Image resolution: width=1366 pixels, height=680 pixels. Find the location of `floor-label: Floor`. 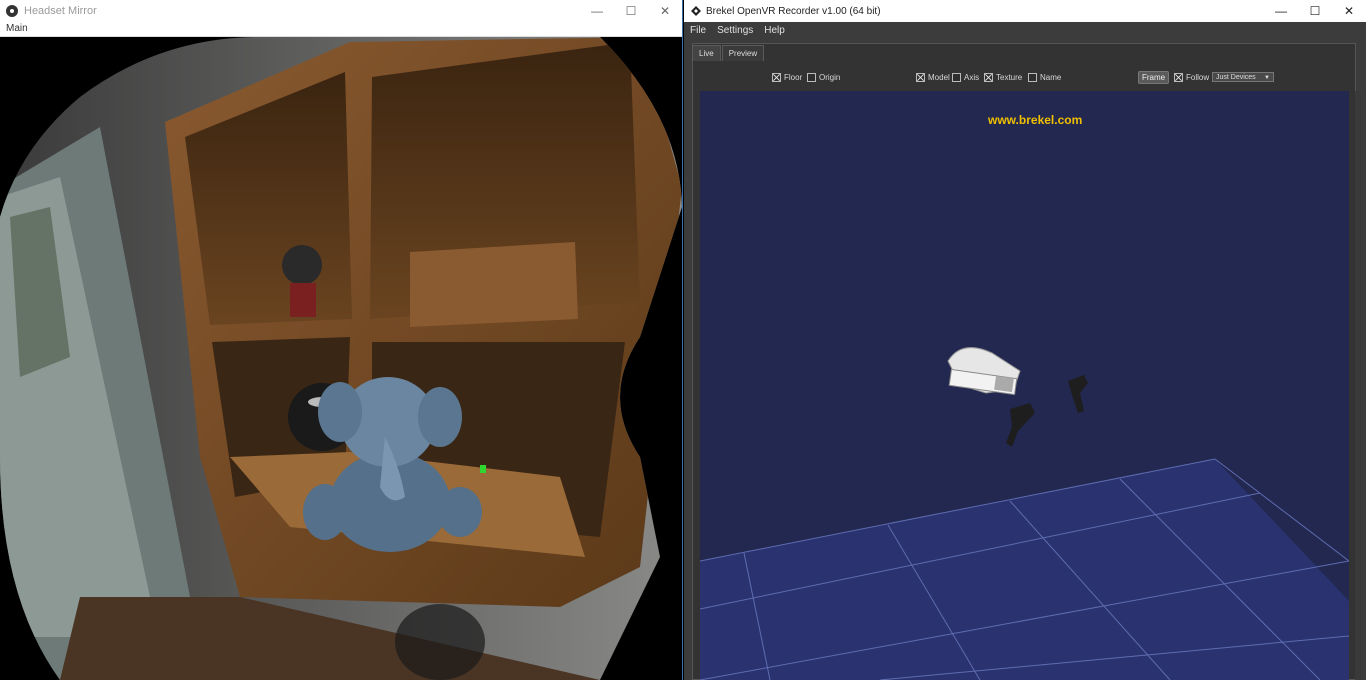

floor-label: Floor is located at coordinates (793, 77).